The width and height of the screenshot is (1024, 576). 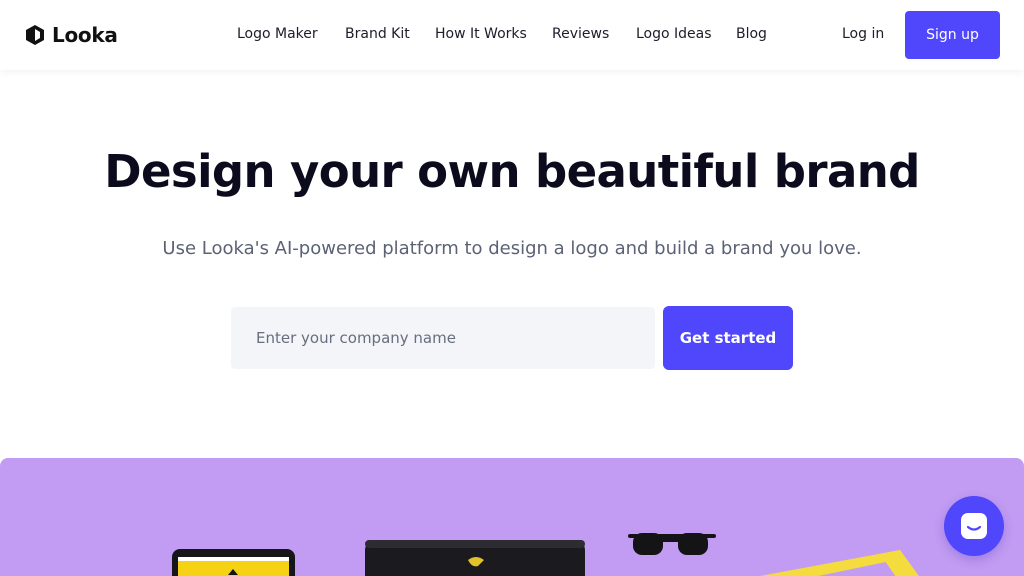 What do you see at coordinates (512, 171) in the screenshot?
I see `hero-title: Design your own beautiful brand` at bounding box center [512, 171].